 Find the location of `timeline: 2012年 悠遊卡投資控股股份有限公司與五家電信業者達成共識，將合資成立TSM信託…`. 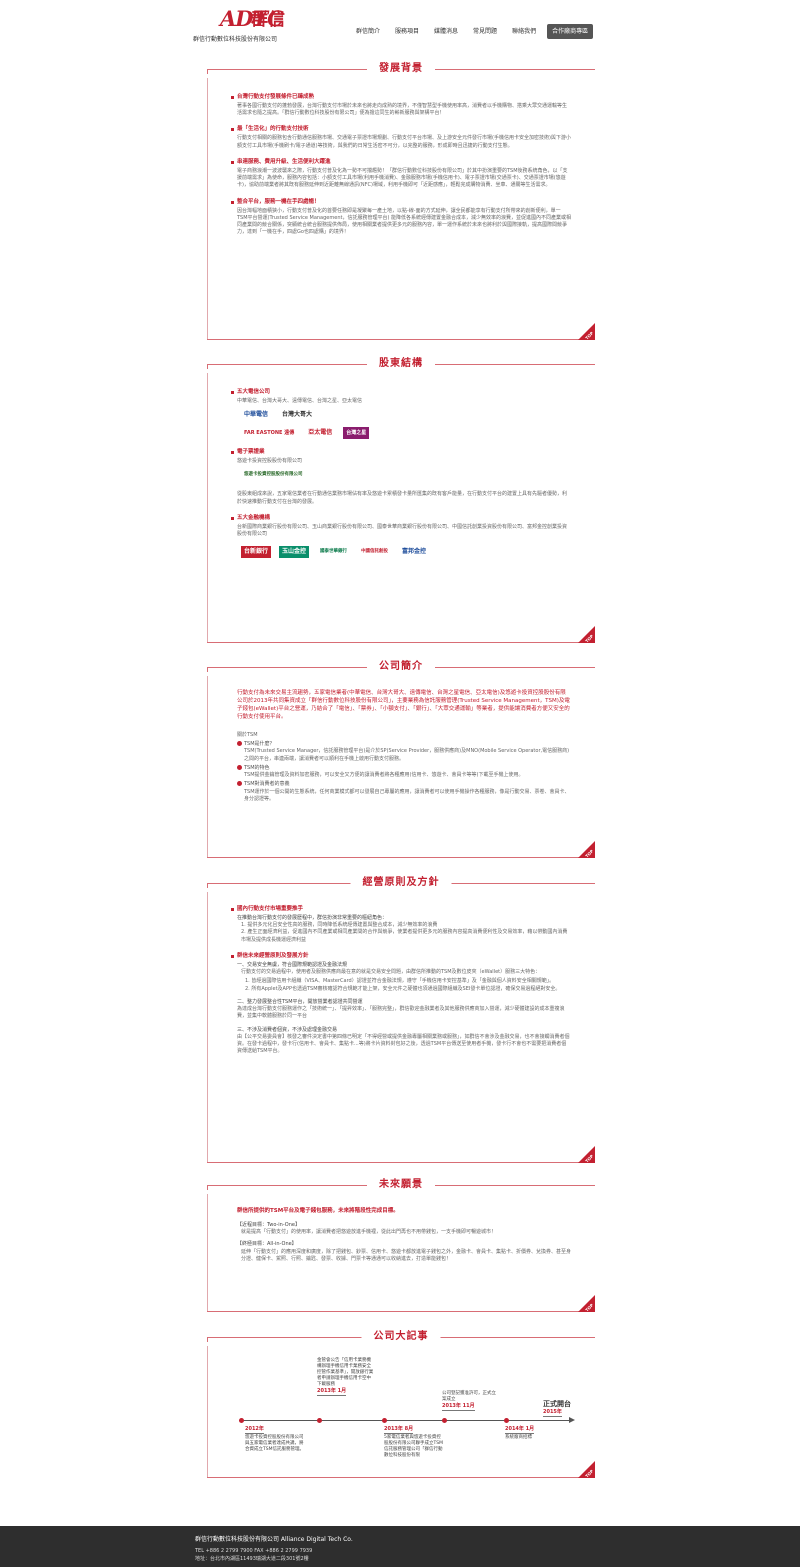

timeline: 2012年 悠遊卡投資控股股份有限公司與五家電信業者達成共識，將合資成立TSM信託… is located at coordinates (406, 1414).